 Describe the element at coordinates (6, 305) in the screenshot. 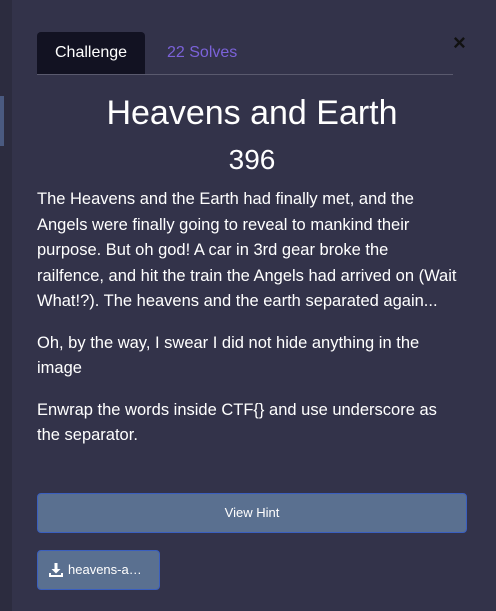

I see `backdrop` at that location.